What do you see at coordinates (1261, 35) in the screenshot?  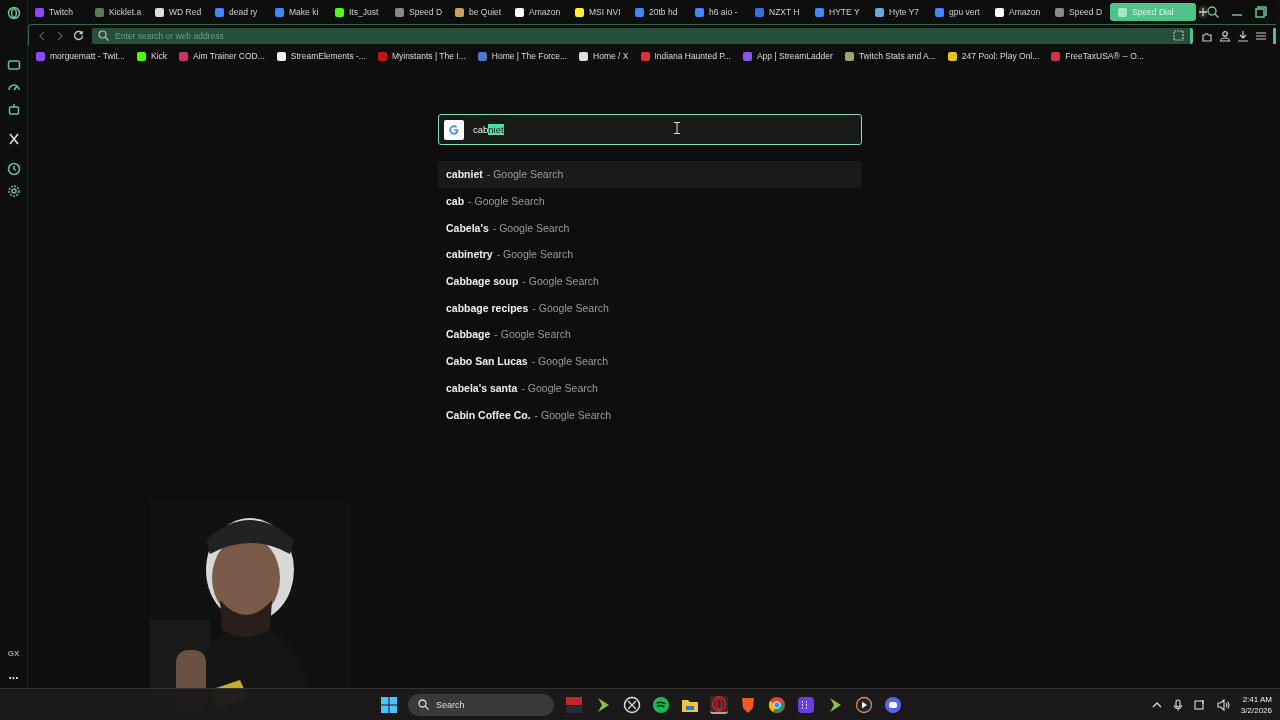 I see `menu-icon` at bounding box center [1261, 35].